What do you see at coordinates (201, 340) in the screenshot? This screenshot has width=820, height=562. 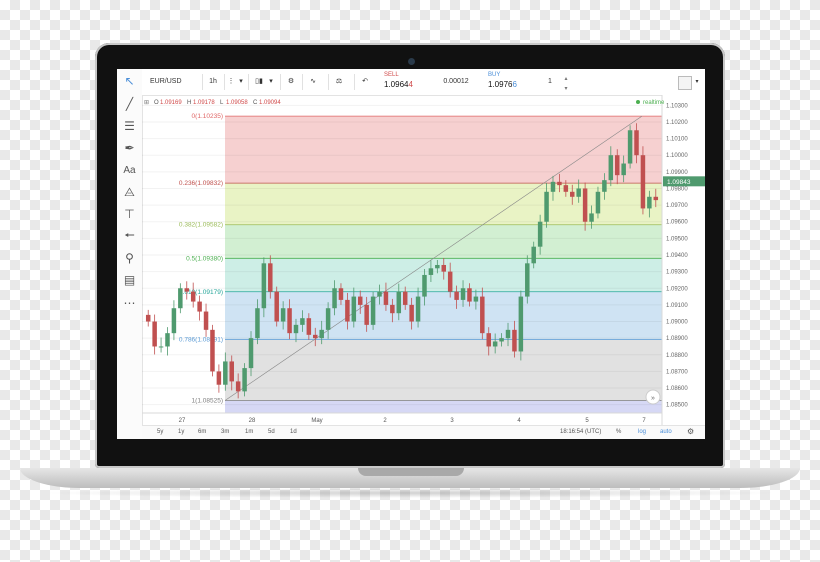 I see `fib-label: 0.786(1.08891)` at bounding box center [201, 340].